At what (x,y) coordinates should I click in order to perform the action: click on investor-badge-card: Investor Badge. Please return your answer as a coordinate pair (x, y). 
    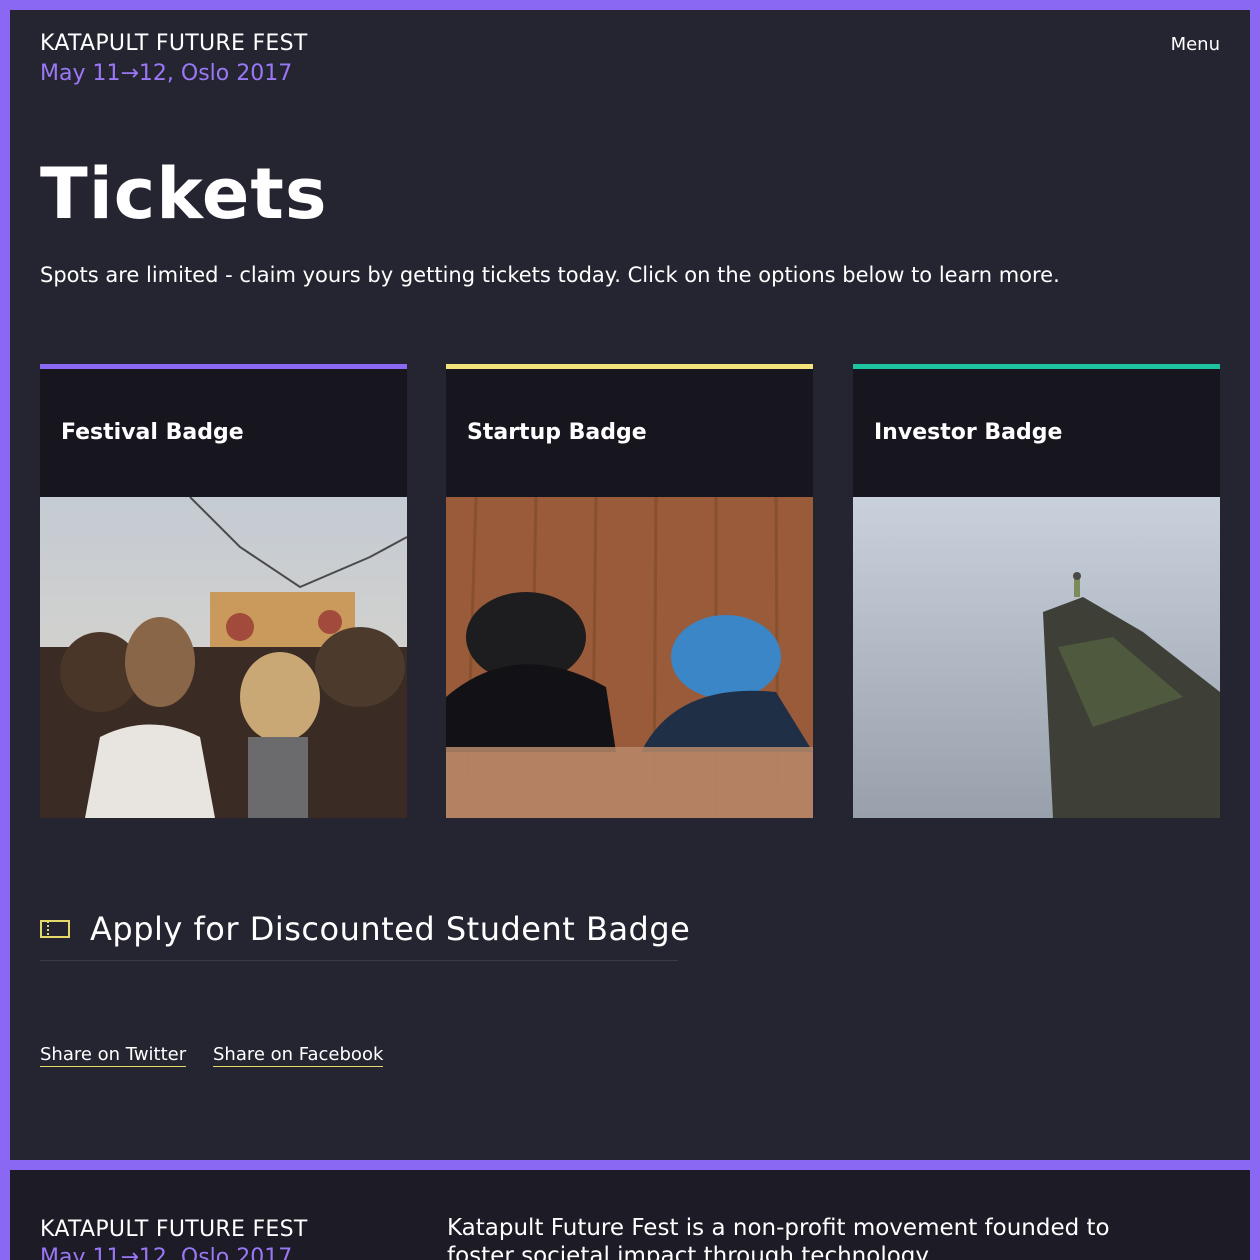
    Looking at the image, I should click on (1036, 591).